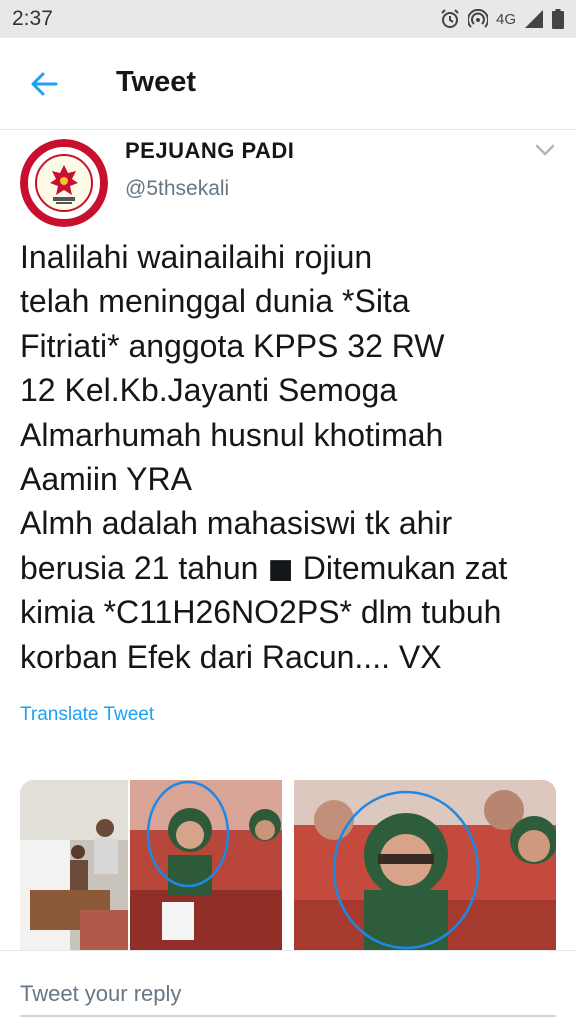 The height and width of the screenshot is (1024, 576). I want to click on avatar-logo-image, so click(64, 183).